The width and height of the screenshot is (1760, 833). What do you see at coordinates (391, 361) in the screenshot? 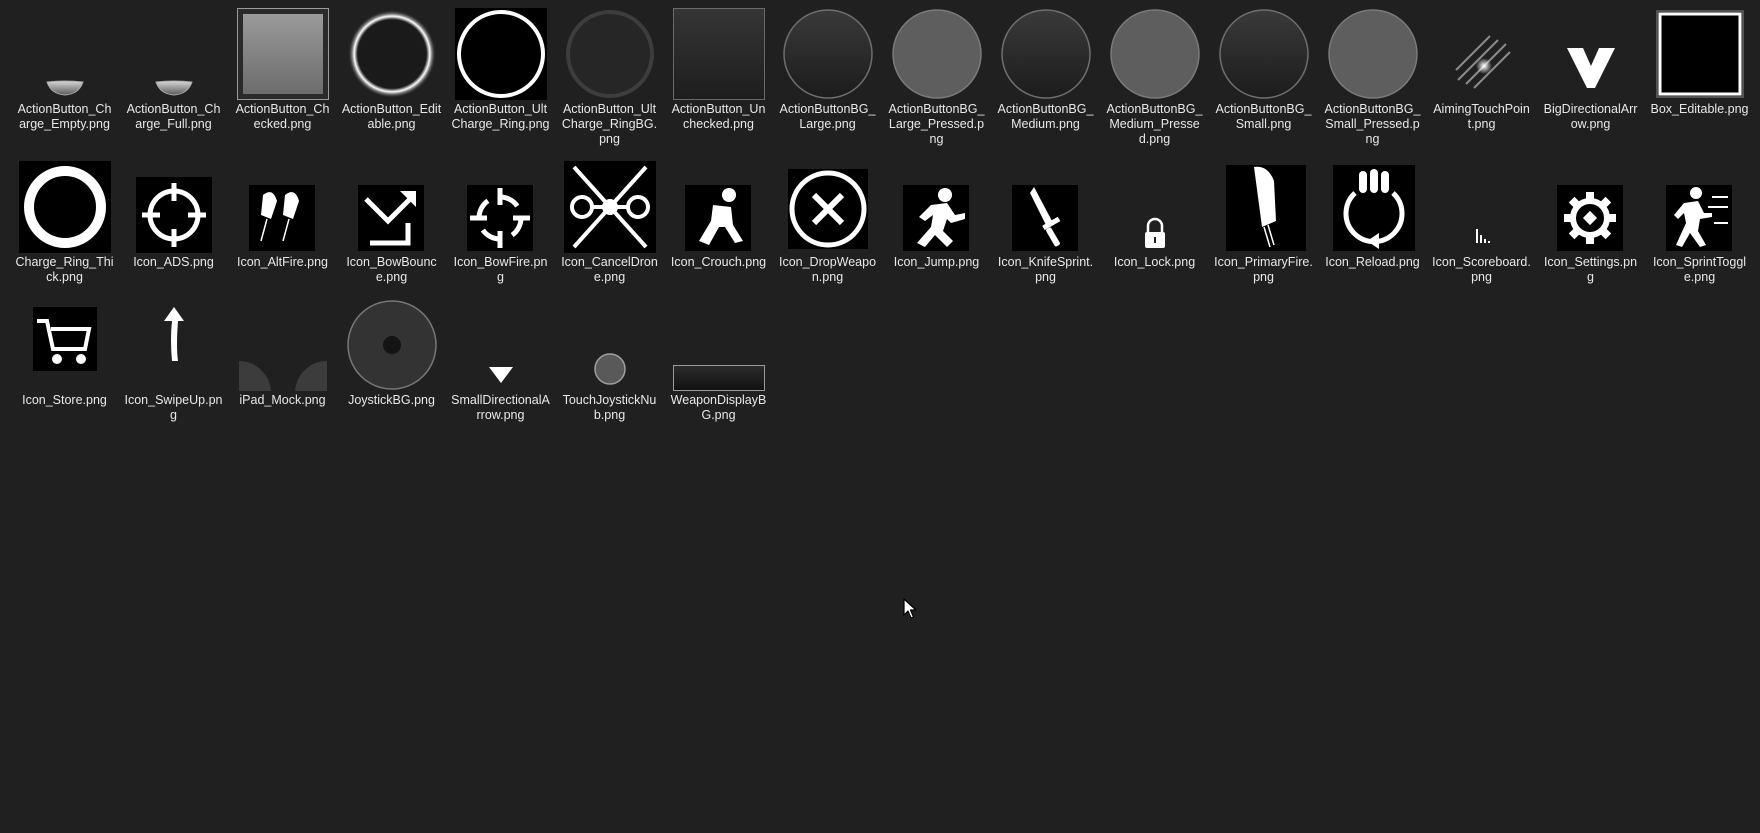
I see `file-item: JoystickBG.png` at bounding box center [391, 361].